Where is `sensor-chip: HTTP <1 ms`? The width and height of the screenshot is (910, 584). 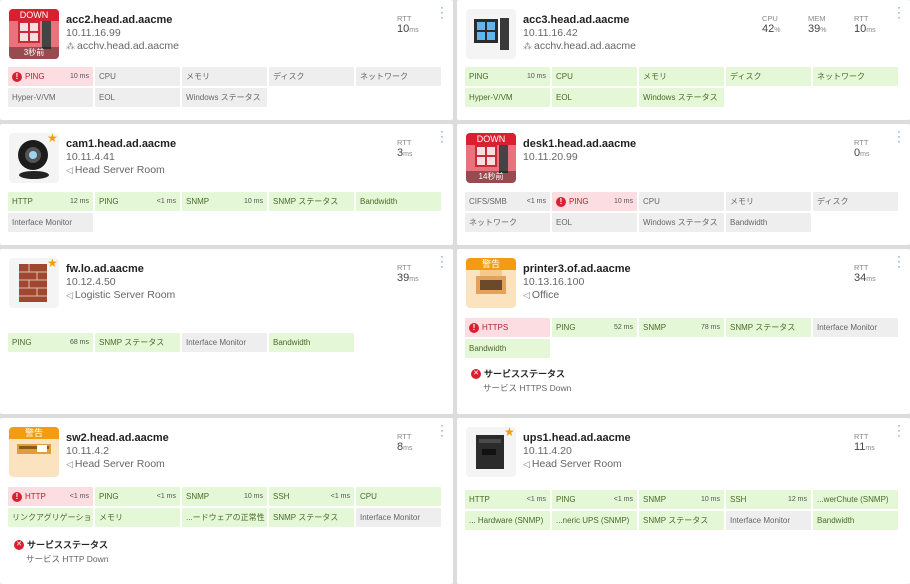 sensor-chip: HTTP <1 ms is located at coordinates (507, 499).